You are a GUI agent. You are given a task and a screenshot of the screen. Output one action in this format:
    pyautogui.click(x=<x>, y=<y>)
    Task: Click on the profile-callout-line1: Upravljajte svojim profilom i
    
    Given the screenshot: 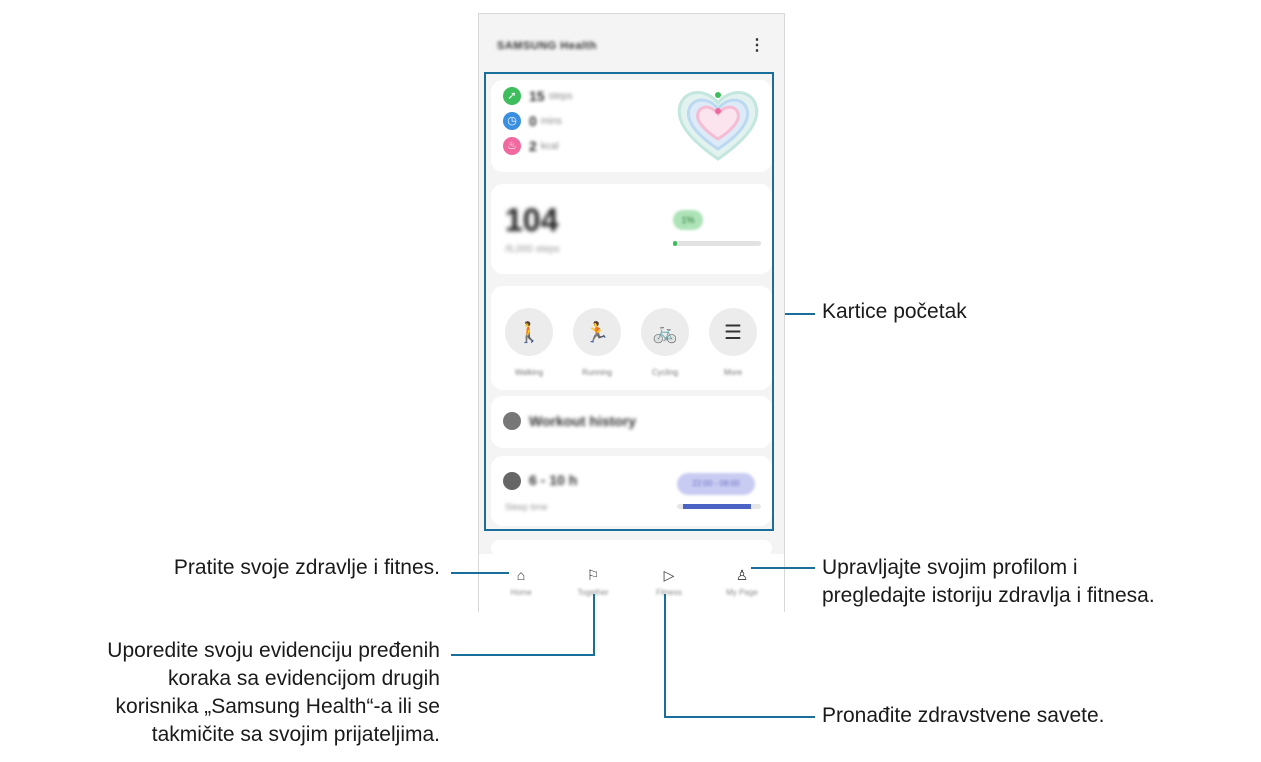 What is the action you would take?
    pyautogui.click(x=950, y=567)
    